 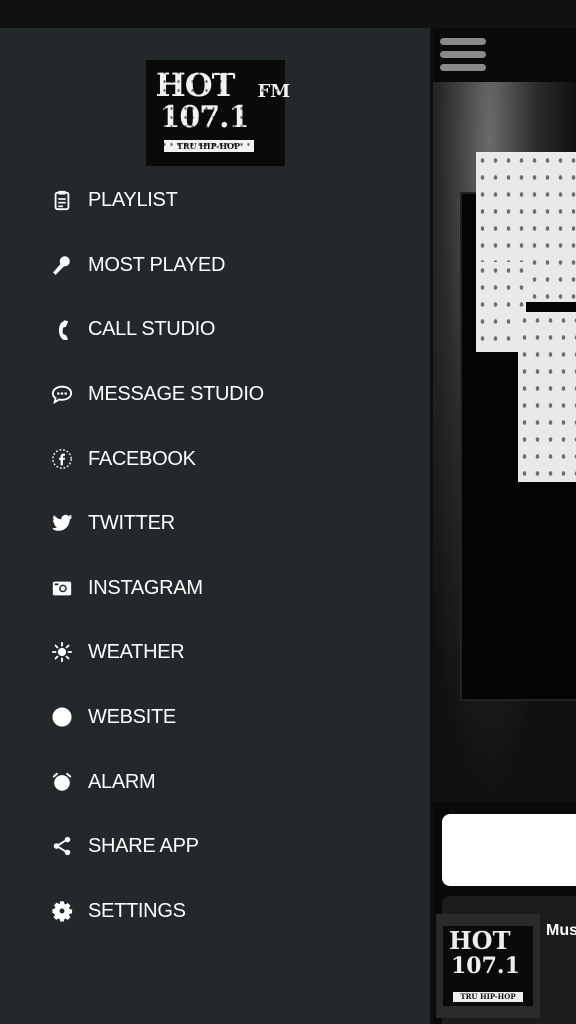 I want to click on chat-bubble-icon, so click(x=62, y=394).